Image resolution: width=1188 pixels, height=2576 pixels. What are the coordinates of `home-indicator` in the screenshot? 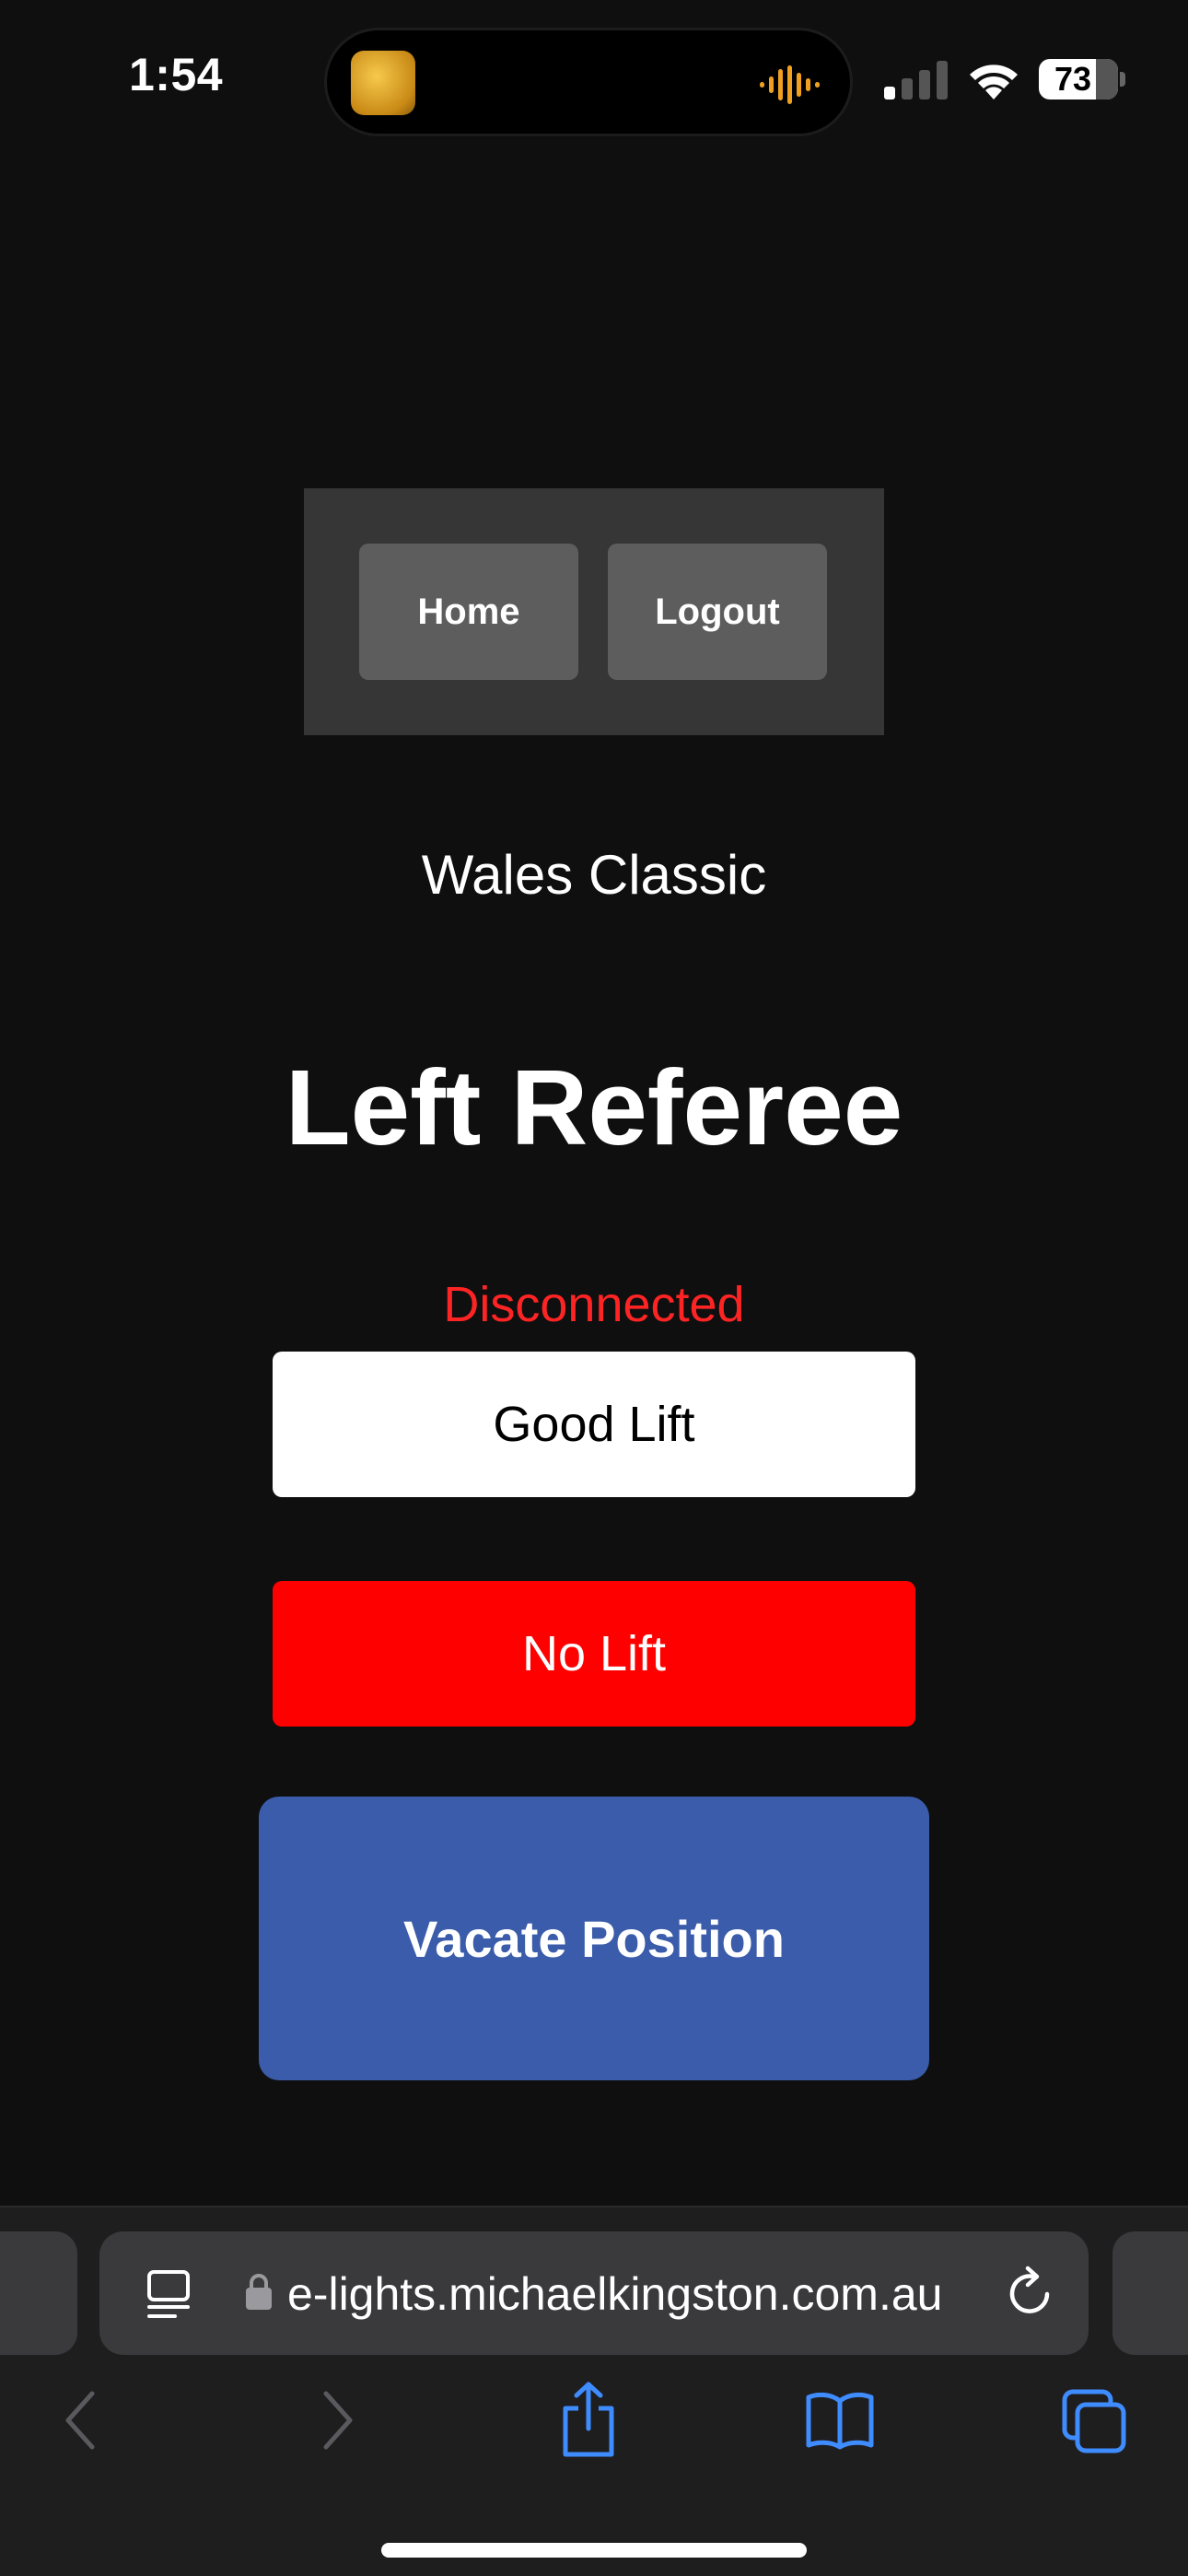 It's located at (594, 2550).